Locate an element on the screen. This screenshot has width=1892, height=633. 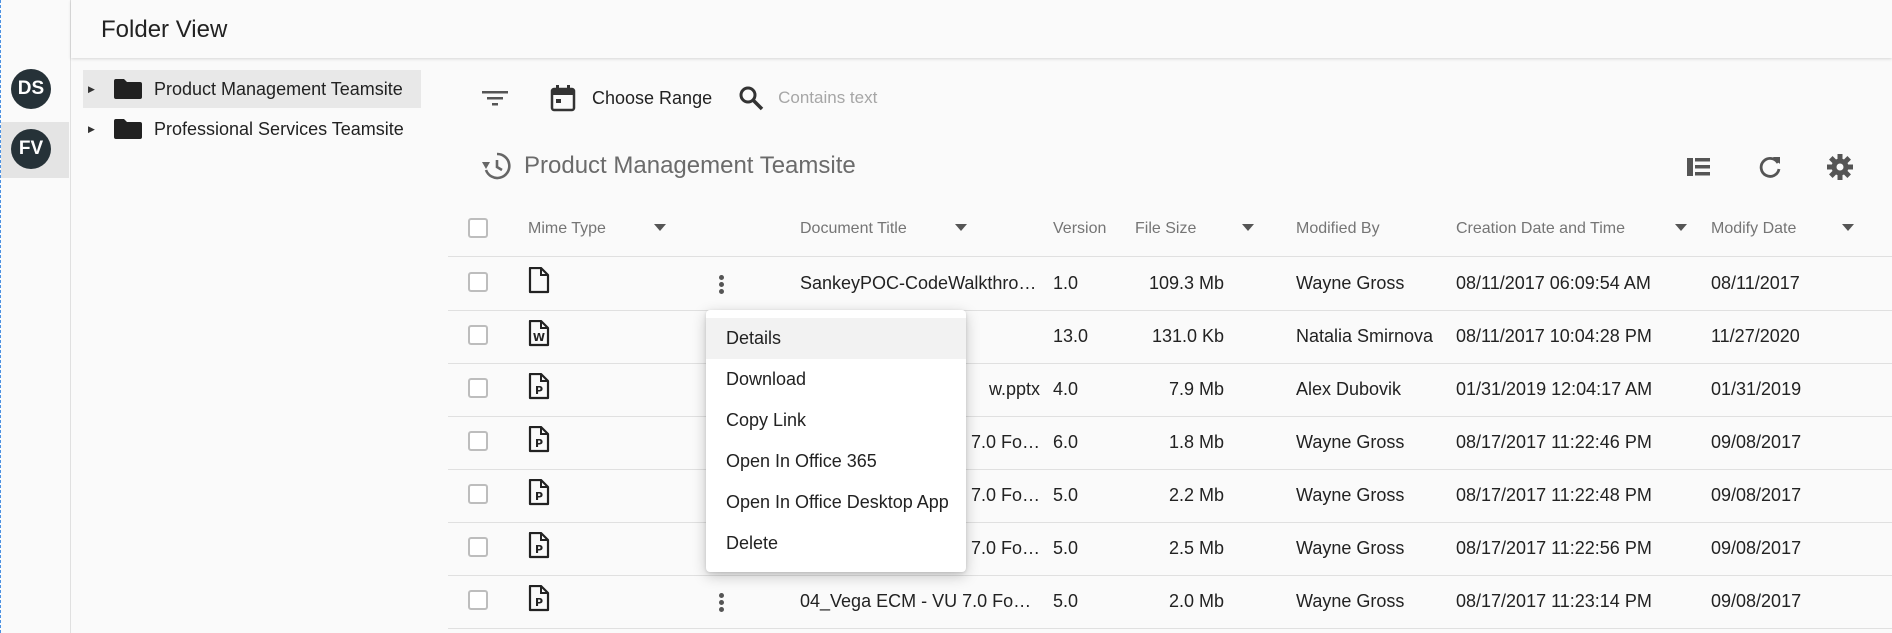
search-input: Contains text is located at coordinates (827, 98).